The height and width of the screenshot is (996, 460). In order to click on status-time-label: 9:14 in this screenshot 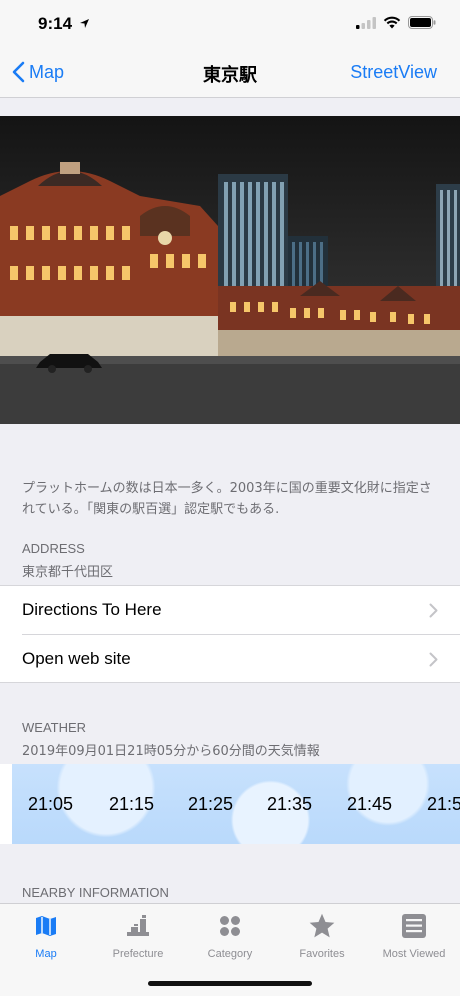, I will do `click(55, 23)`.